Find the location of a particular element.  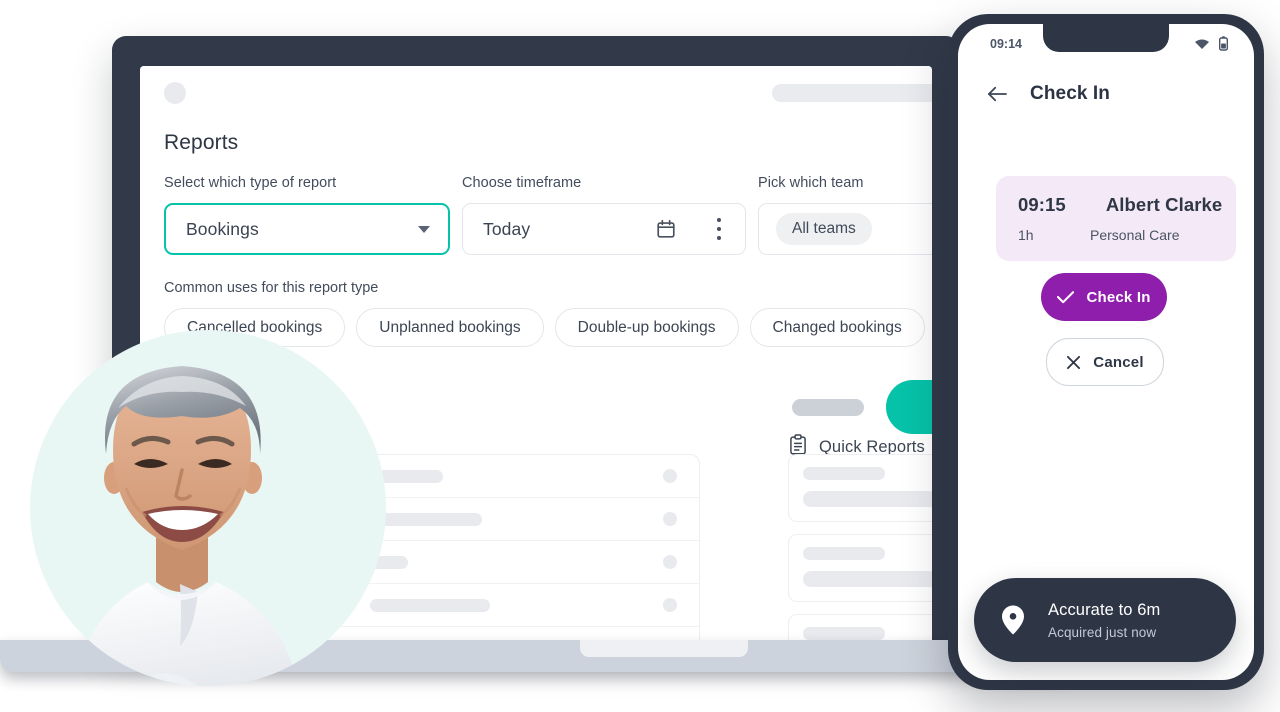

appointment-duration: 1h is located at coordinates (1026, 235).